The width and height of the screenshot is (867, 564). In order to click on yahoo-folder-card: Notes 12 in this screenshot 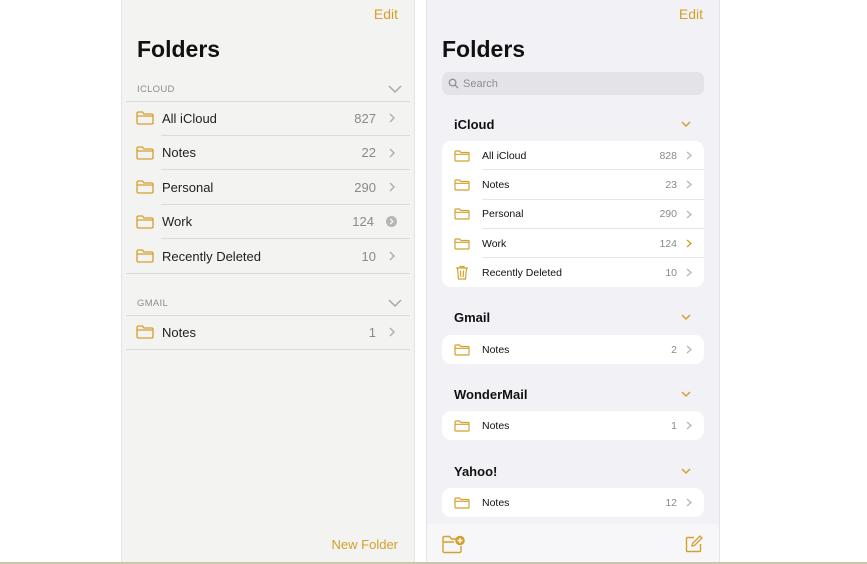, I will do `click(573, 503)`.